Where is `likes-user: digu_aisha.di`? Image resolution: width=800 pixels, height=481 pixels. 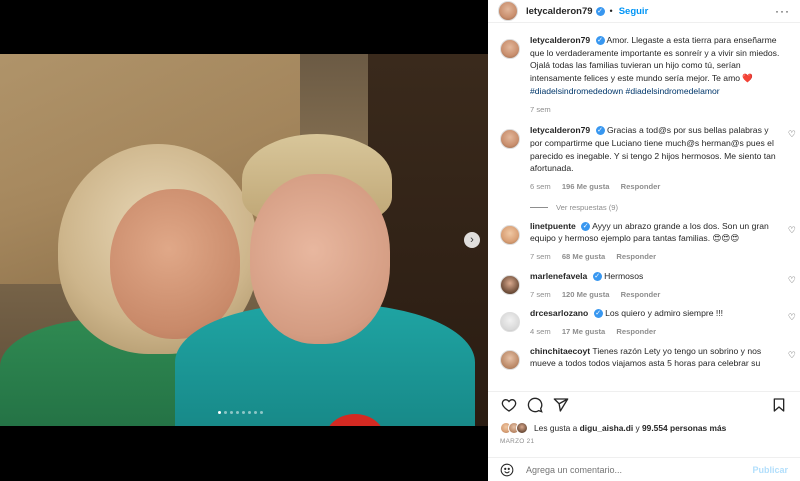 likes-user: digu_aisha.di is located at coordinates (607, 428).